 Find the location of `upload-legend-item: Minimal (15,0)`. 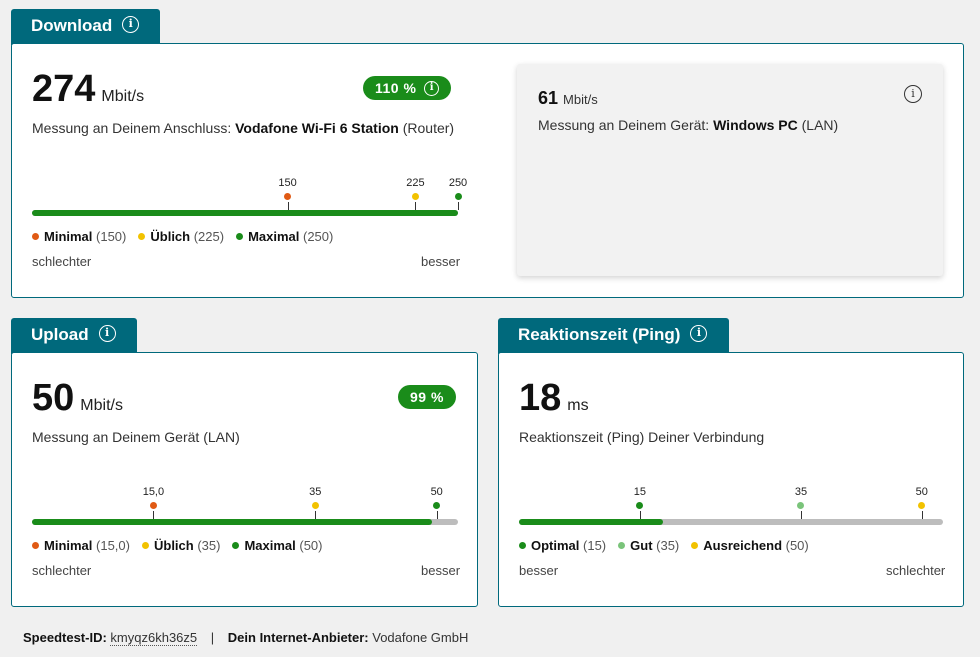

upload-legend-item: Minimal (15,0) is located at coordinates (81, 545).